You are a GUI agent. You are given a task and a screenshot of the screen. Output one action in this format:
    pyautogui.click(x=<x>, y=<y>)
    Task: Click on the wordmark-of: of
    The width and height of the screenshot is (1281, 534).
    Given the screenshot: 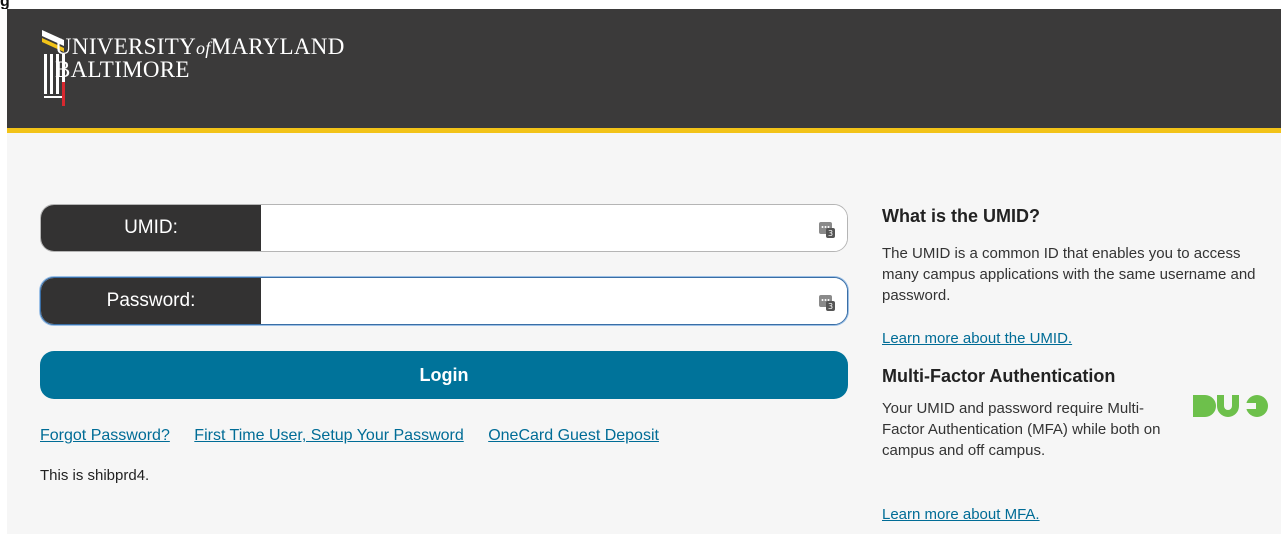 What is the action you would take?
    pyautogui.click(x=203, y=48)
    